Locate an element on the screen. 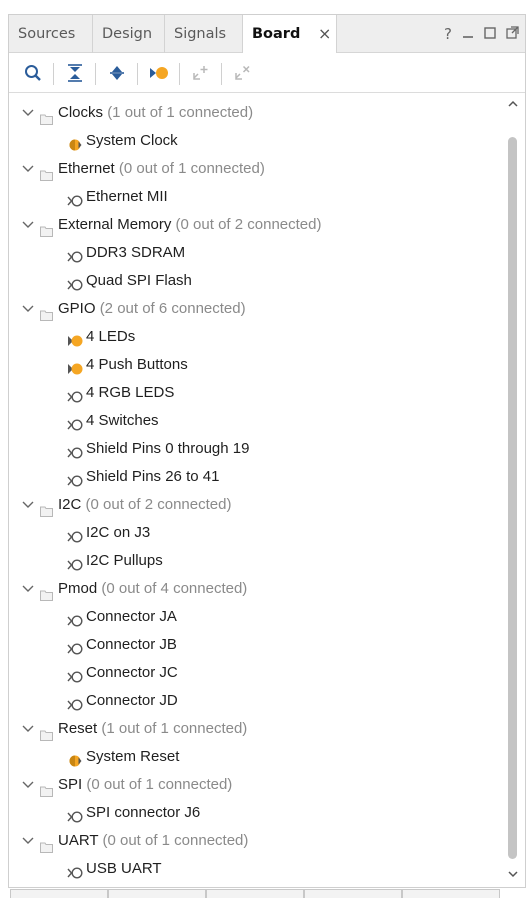  collapse-all-icon is located at coordinates (75, 73).